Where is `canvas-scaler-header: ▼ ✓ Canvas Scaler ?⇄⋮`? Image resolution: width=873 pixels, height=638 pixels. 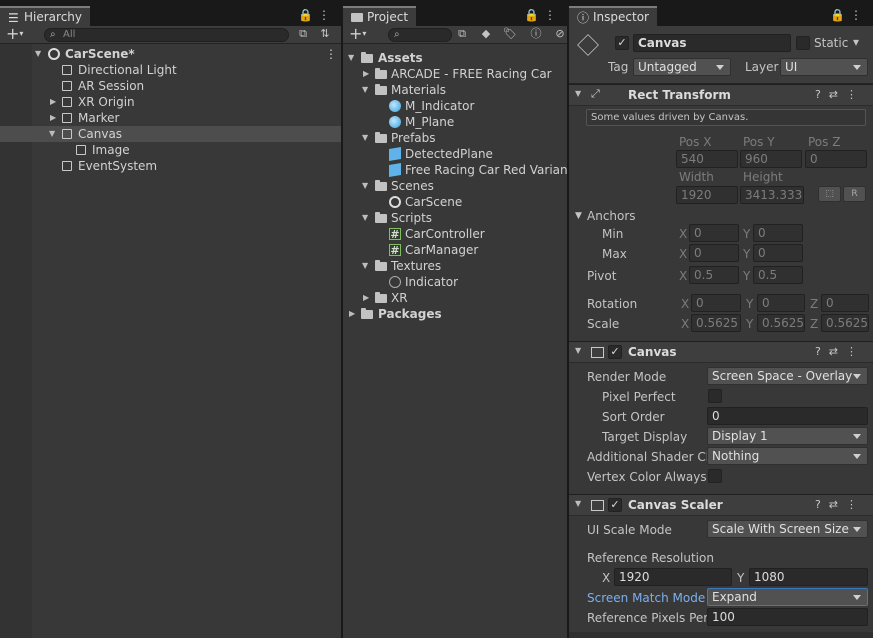
canvas-scaler-header: ▼ ✓ Canvas Scaler ?⇄⋮ is located at coordinates (721, 505).